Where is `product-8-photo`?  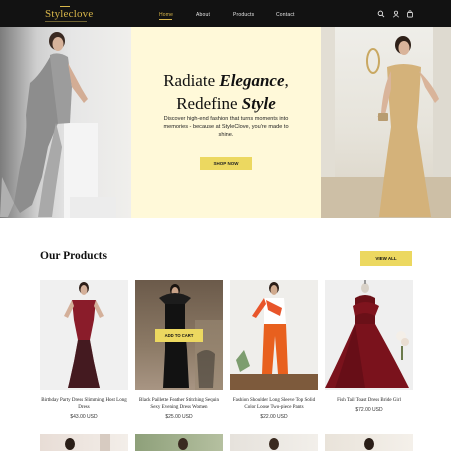
product-8-photo is located at coordinates (369, 444).